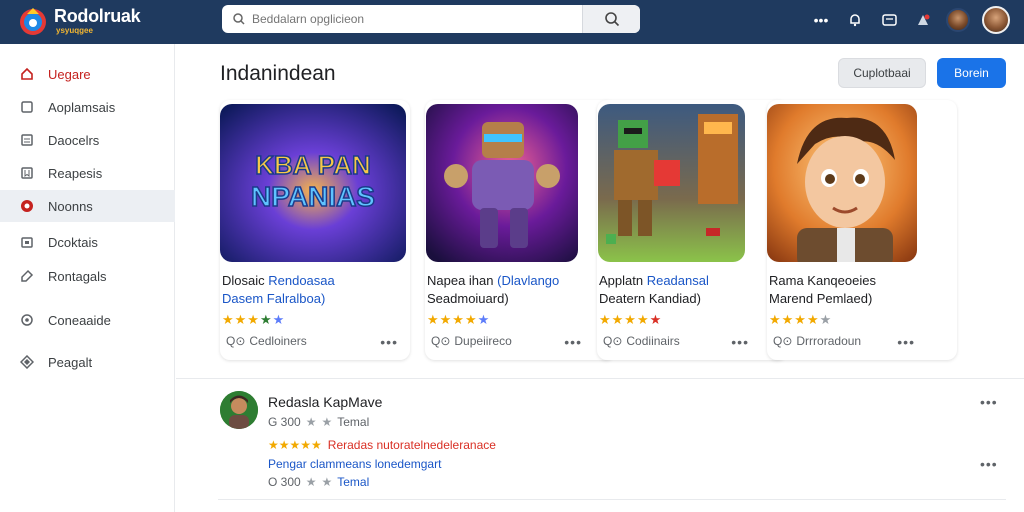 This screenshot has height=512, width=1024. I want to click on search-icon, so click(611, 19).